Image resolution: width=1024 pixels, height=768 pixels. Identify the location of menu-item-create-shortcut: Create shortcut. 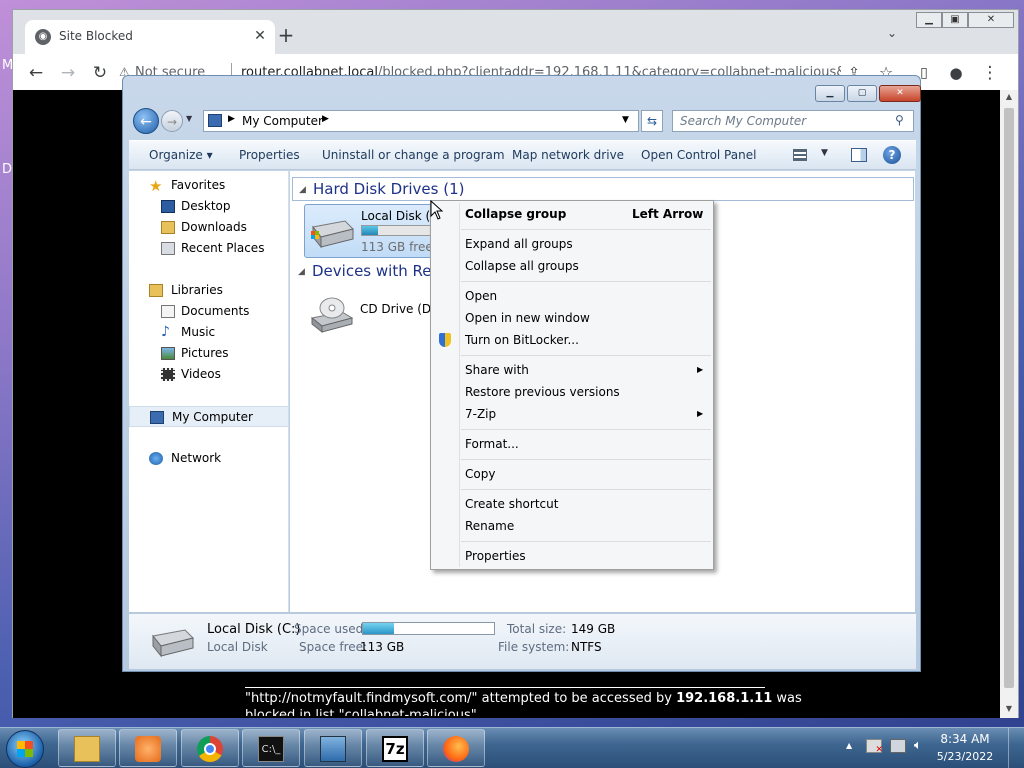
(511, 504).